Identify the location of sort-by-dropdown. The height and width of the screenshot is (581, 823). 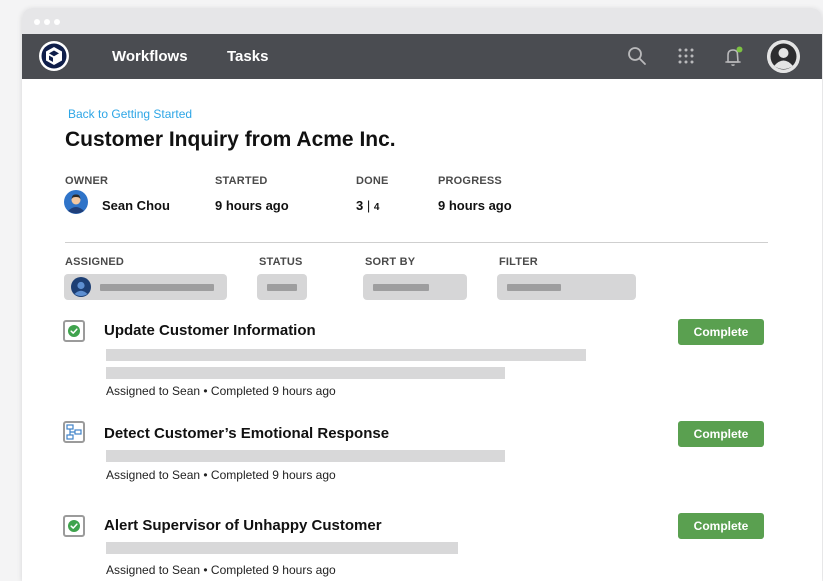
(415, 287).